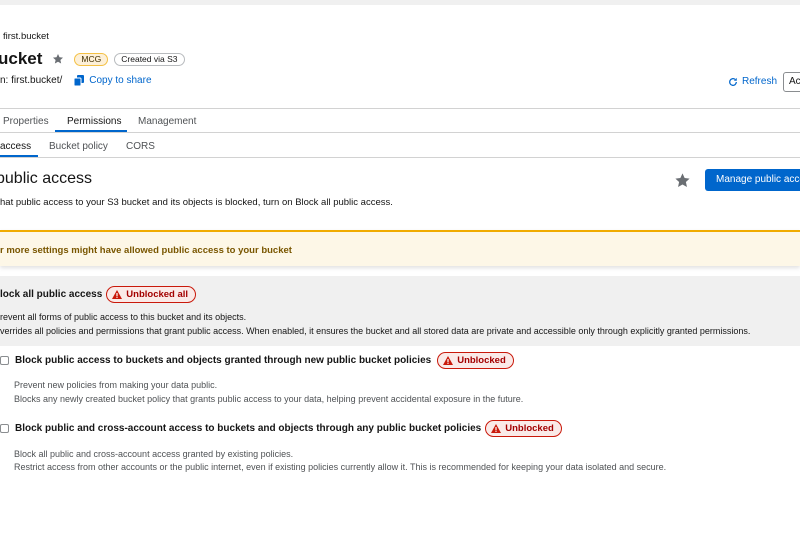 The image size is (800, 533). I want to click on bucket-path-row: n: first.bucket/ Copy to share, so click(76, 80).